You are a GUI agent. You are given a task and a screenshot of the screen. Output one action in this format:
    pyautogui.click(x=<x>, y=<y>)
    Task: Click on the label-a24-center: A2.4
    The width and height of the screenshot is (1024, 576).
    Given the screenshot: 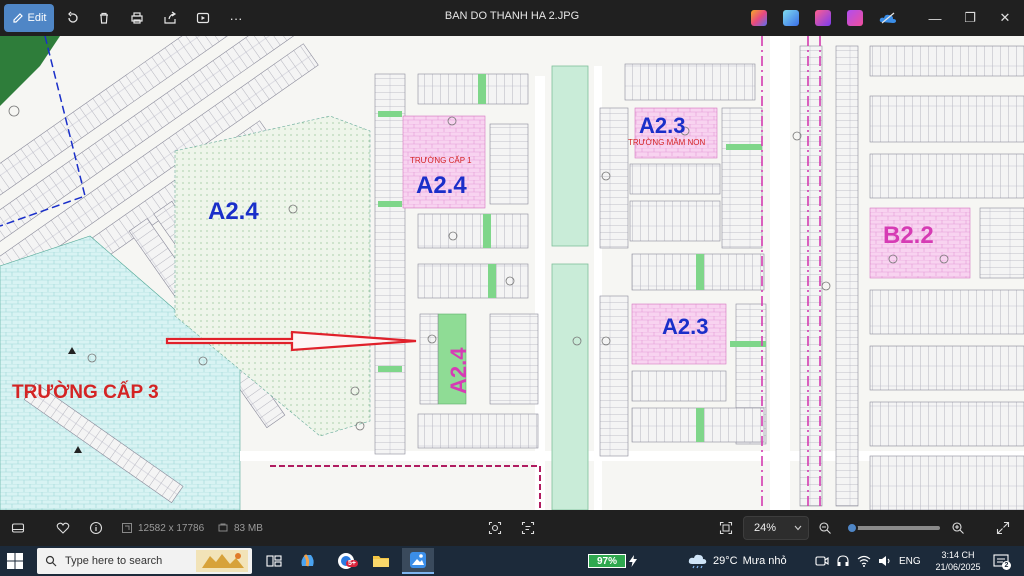 What is the action you would take?
    pyautogui.click(x=441, y=185)
    